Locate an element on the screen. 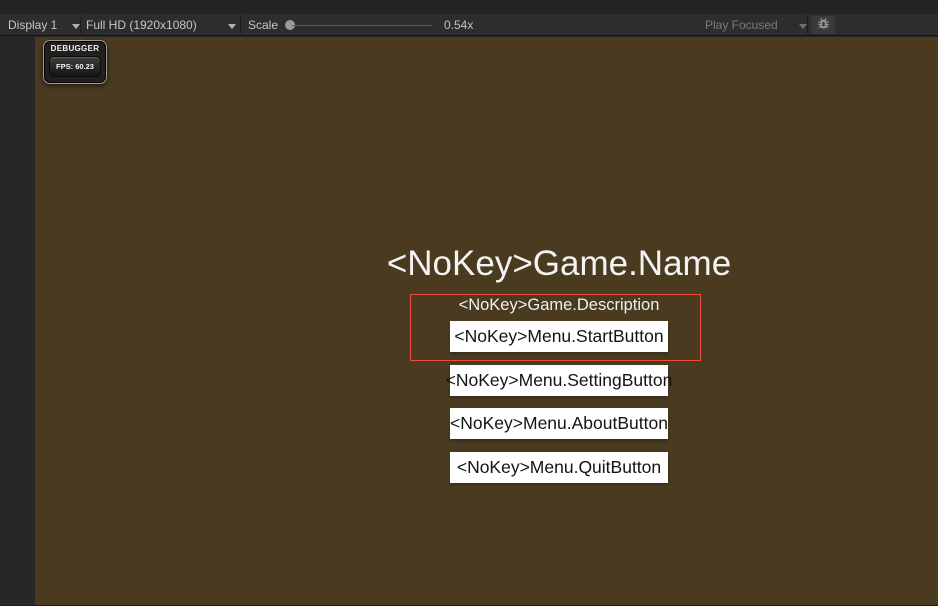  resolution-dropdown-label: Full HD (1920x1080) is located at coordinates (141, 25).